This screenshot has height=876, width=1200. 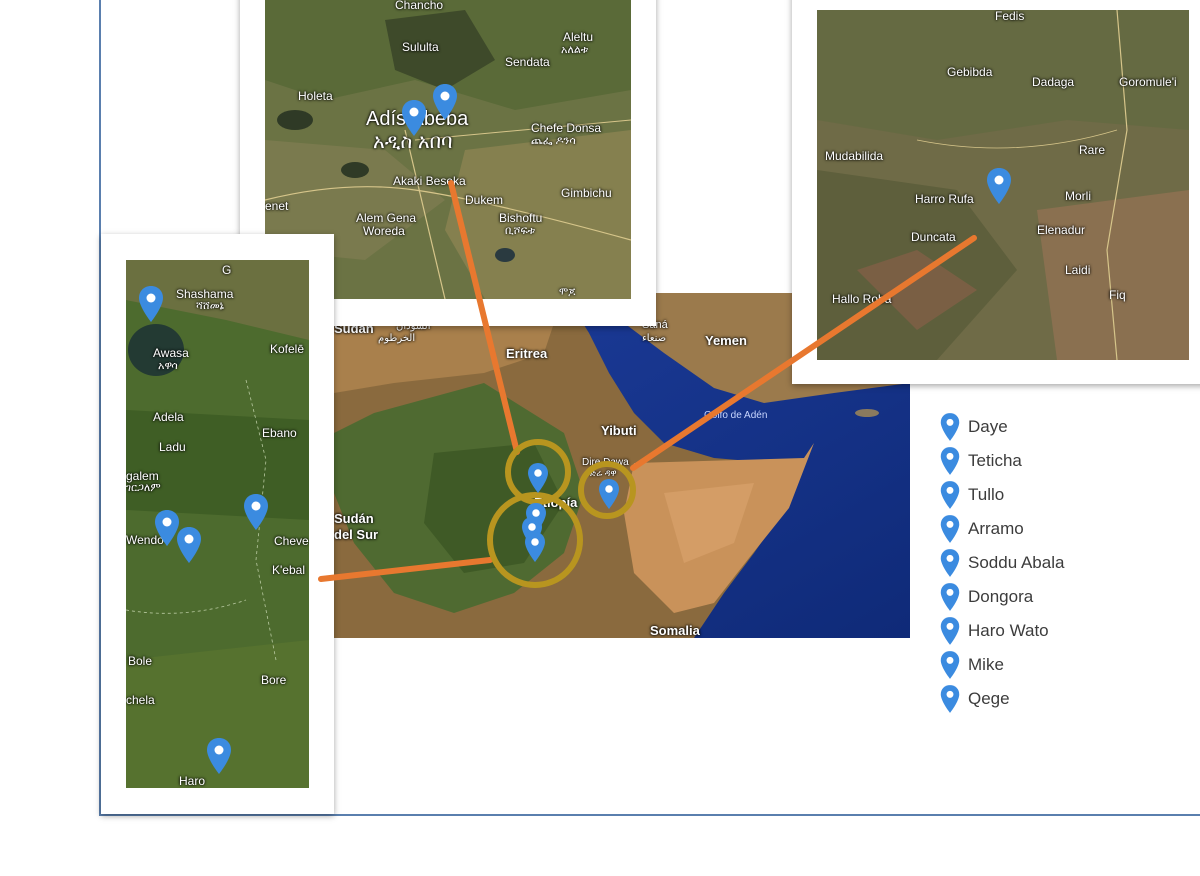 What do you see at coordinates (988, 426) in the screenshot?
I see `legend-label: Daye` at bounding box center [988, 426].